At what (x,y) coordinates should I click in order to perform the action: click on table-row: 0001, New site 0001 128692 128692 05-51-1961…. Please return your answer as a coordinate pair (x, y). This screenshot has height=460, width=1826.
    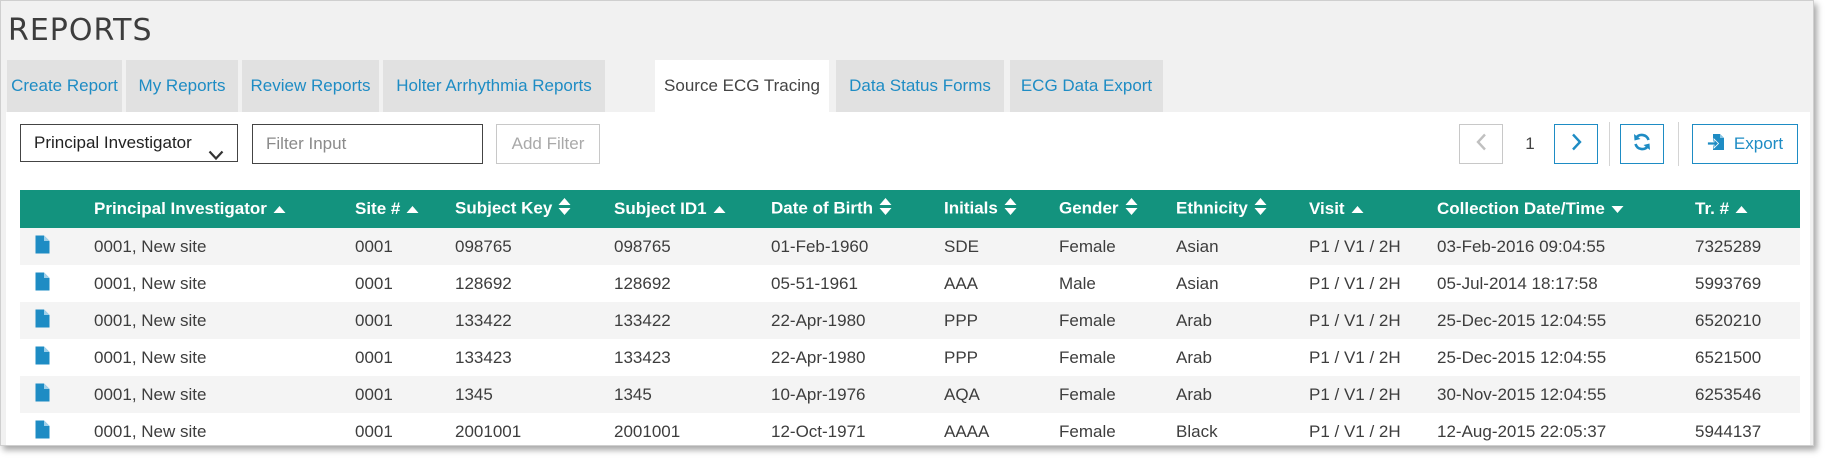
    Looking at the image, I should click on (910, 283).